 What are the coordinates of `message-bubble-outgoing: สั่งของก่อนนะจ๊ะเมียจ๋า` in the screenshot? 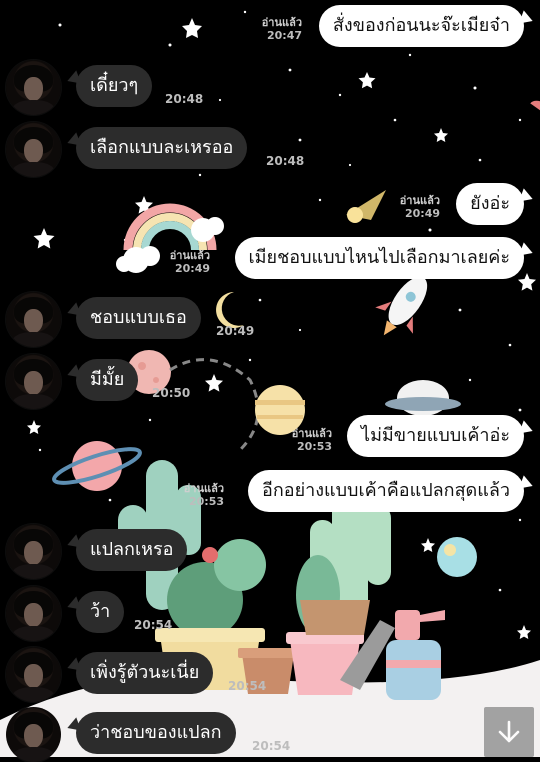 It's located at (421, 26).